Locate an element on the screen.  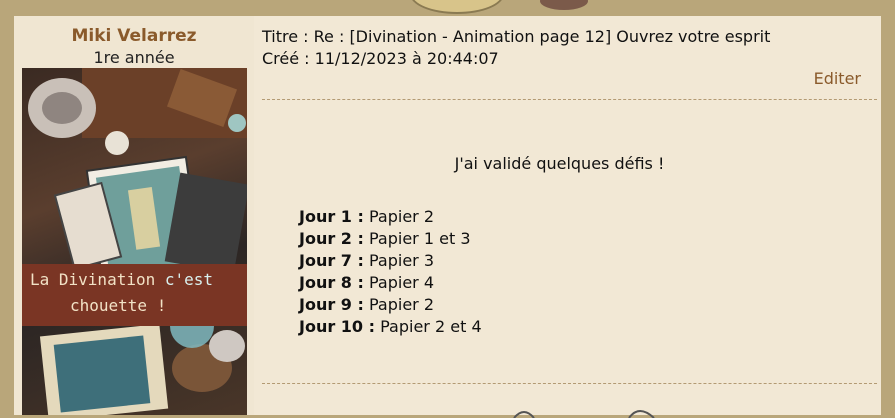
day-label: Jour 9 : is located at coordinates (331, 304).